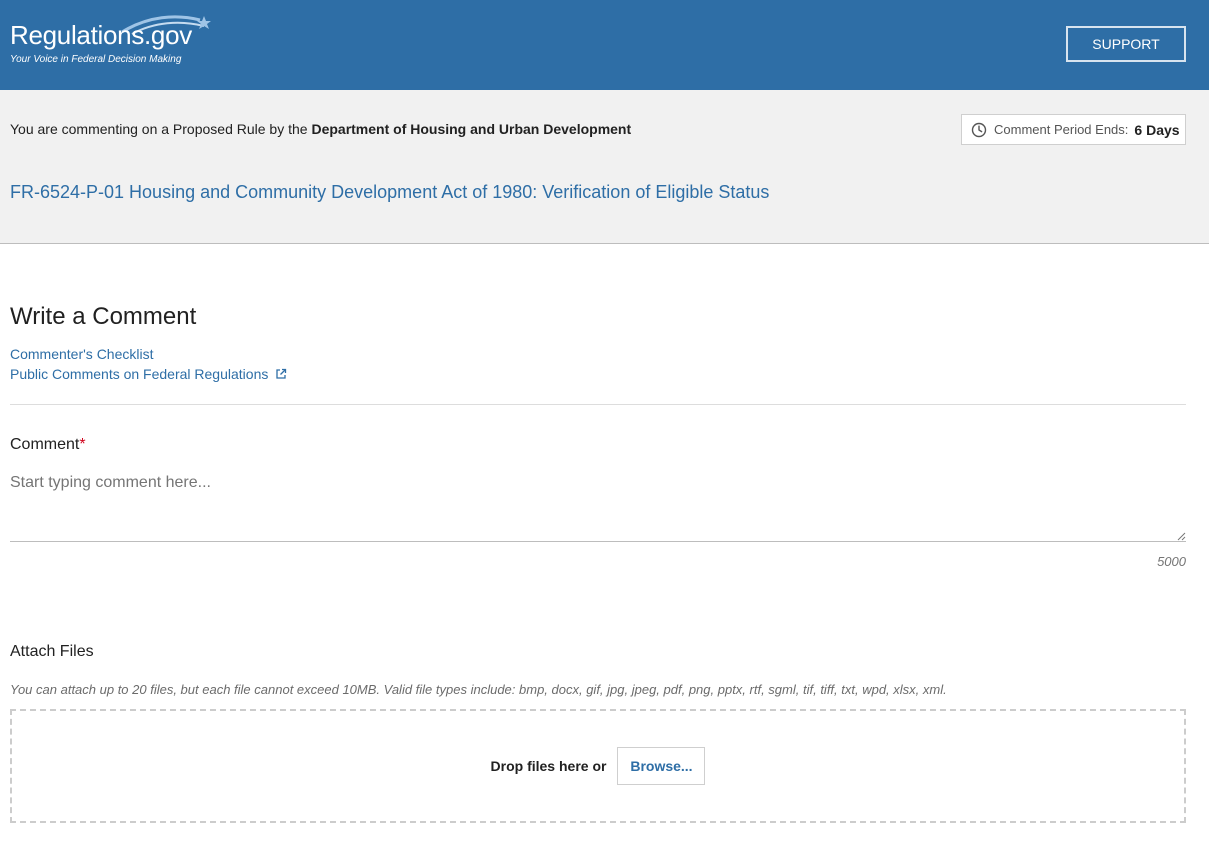 The height and width of the screenshot is (853, 1209). I want to click on comment-period-label: Comment Period Ends:, so click(1061, 129).